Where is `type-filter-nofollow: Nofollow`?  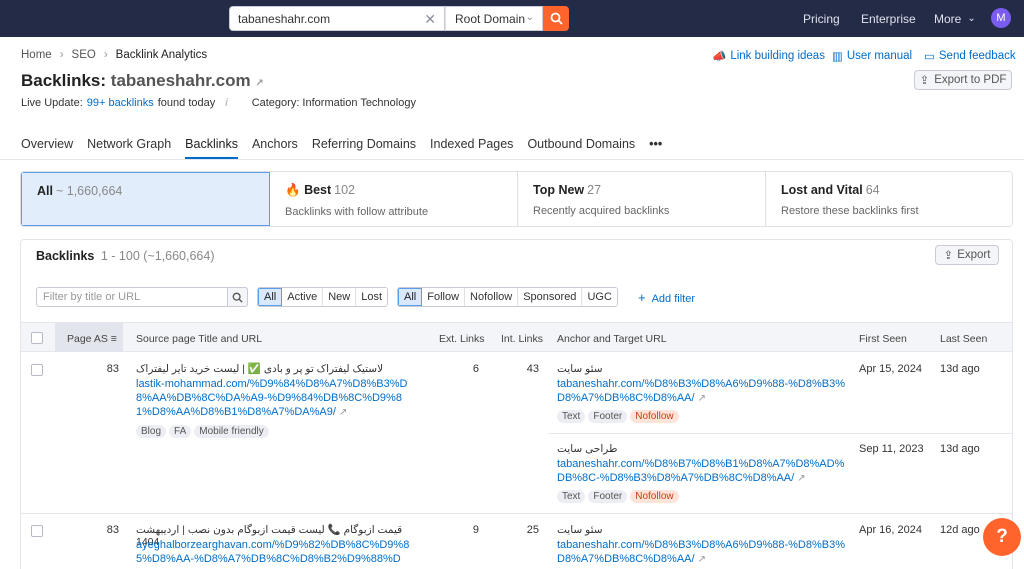 type-filter-nofollow: Nofollow is located at coordinates (492, 297).